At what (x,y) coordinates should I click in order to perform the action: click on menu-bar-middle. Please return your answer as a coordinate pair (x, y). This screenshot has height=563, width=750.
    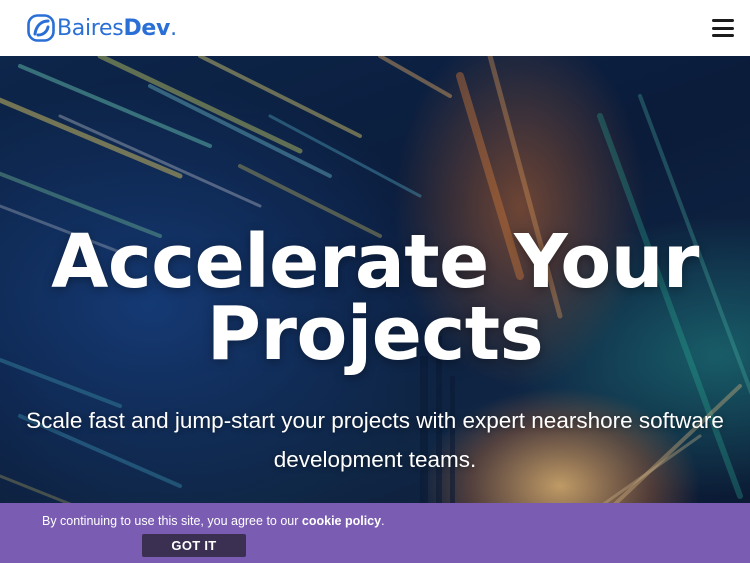
    Looking at the image, I should click on (723, 28).